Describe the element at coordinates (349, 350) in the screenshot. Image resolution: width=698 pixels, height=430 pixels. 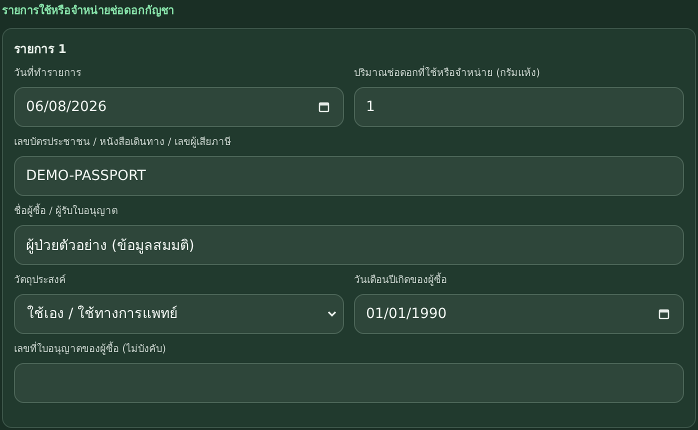
I see `field-label: เลขที่ใบอนุญาตของผู้ซื้อ (ไม่บังคับ)` at that location.